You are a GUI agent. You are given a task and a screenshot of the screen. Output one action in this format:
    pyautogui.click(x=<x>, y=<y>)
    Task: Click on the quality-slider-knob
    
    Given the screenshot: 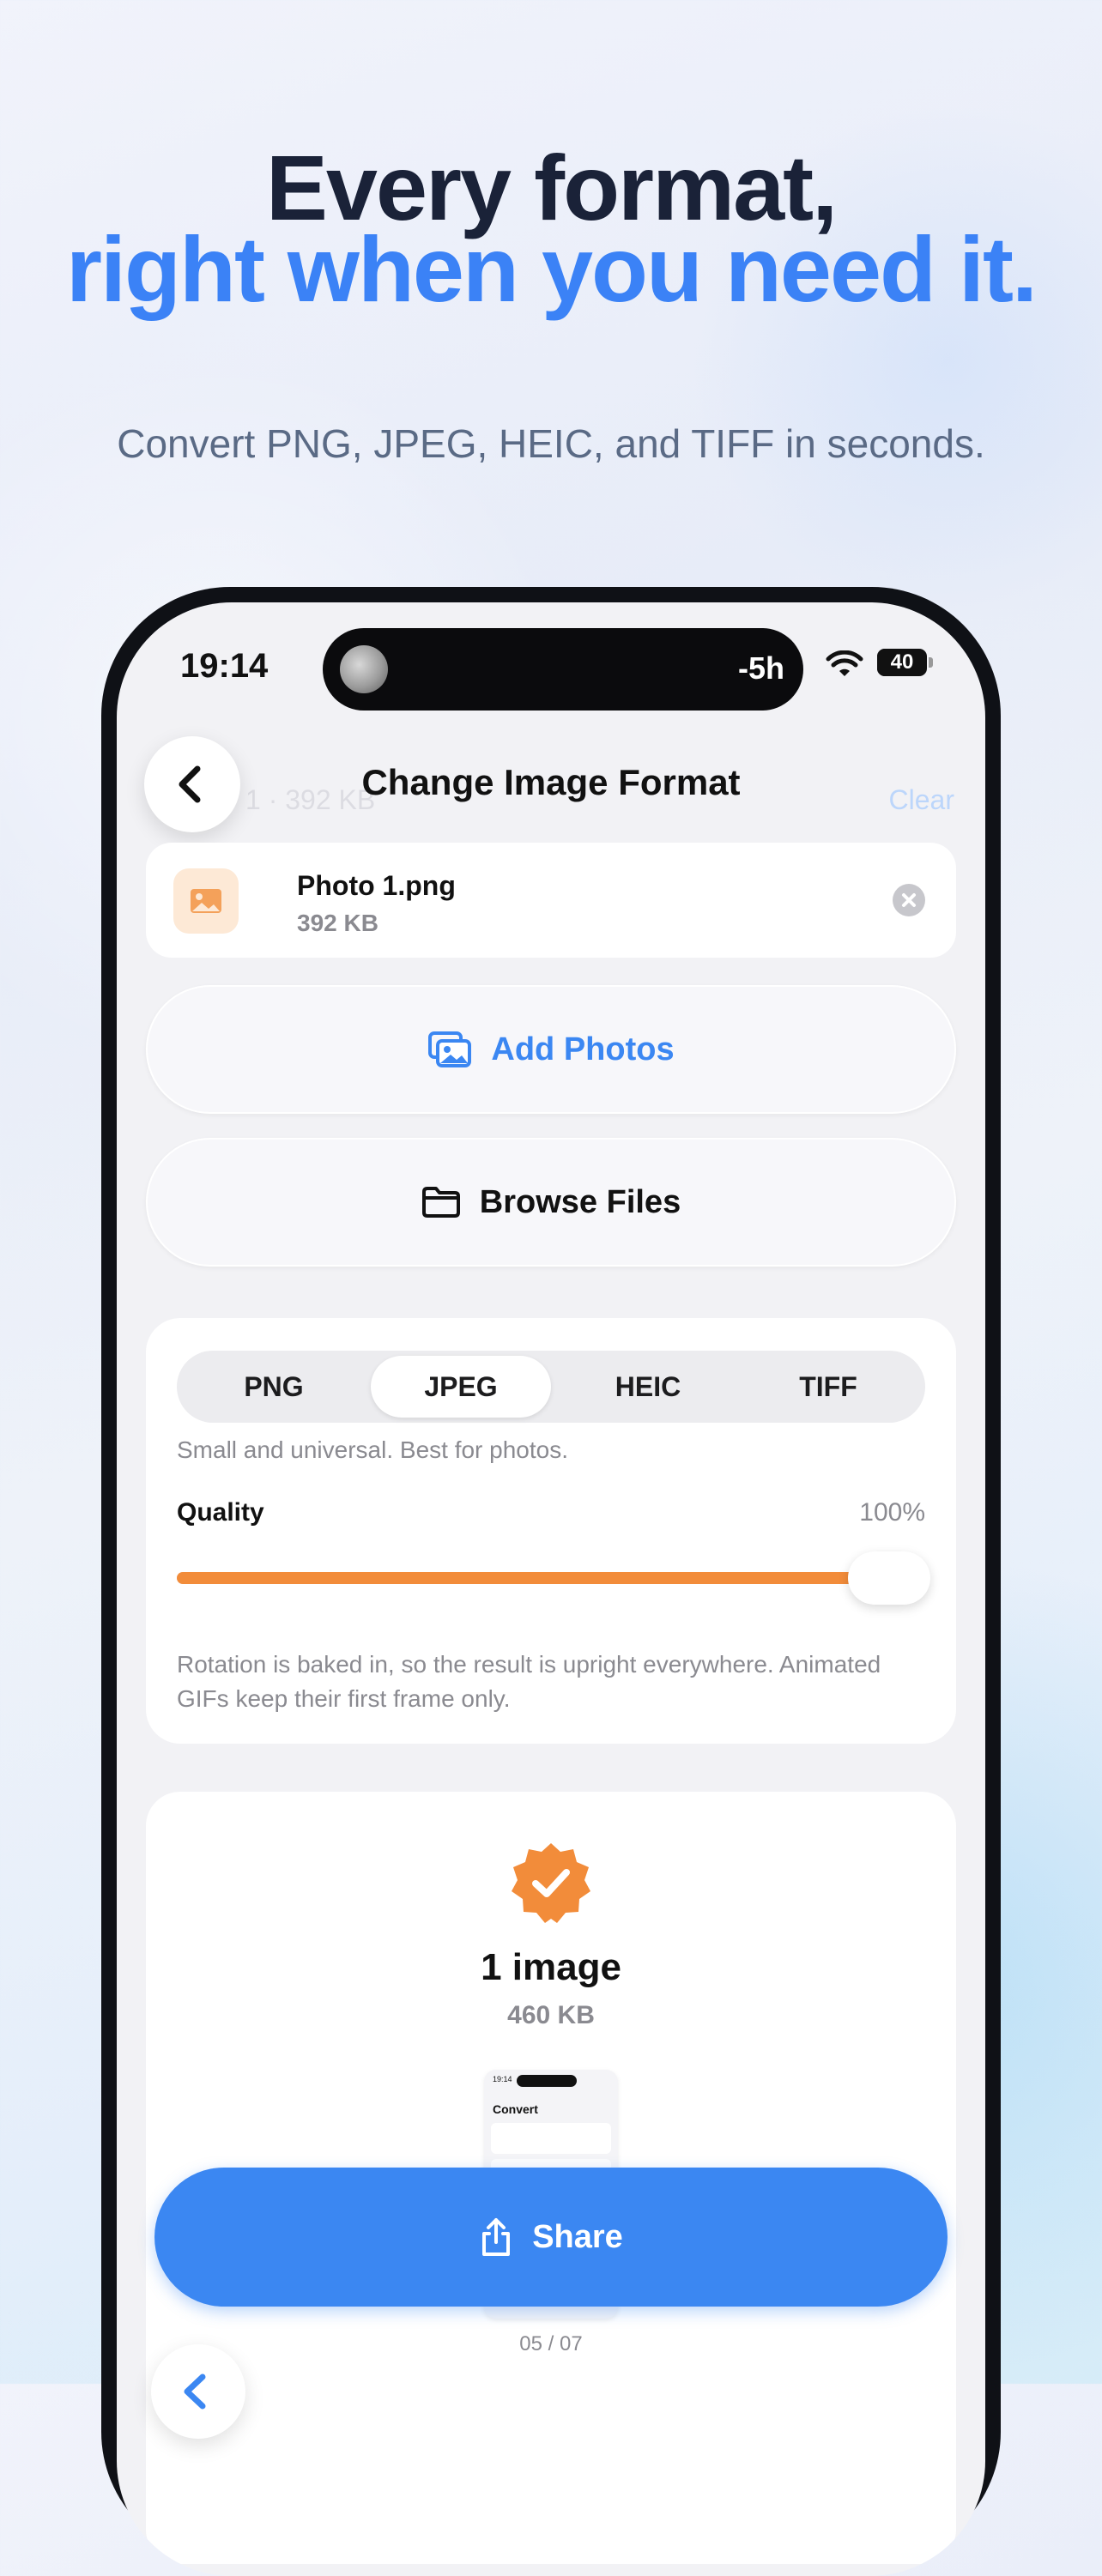 What is the action you would take?
    pyautogui.click(x=889, y=1578)
    